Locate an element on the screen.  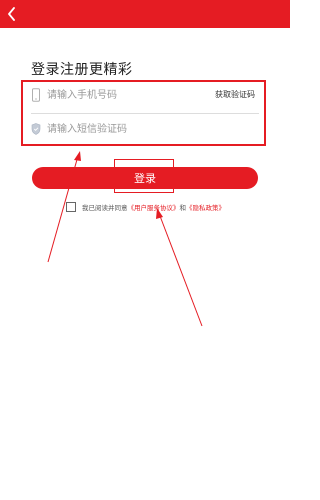
get-code-button: 获取验证码 is located at coordinates (235, 94).